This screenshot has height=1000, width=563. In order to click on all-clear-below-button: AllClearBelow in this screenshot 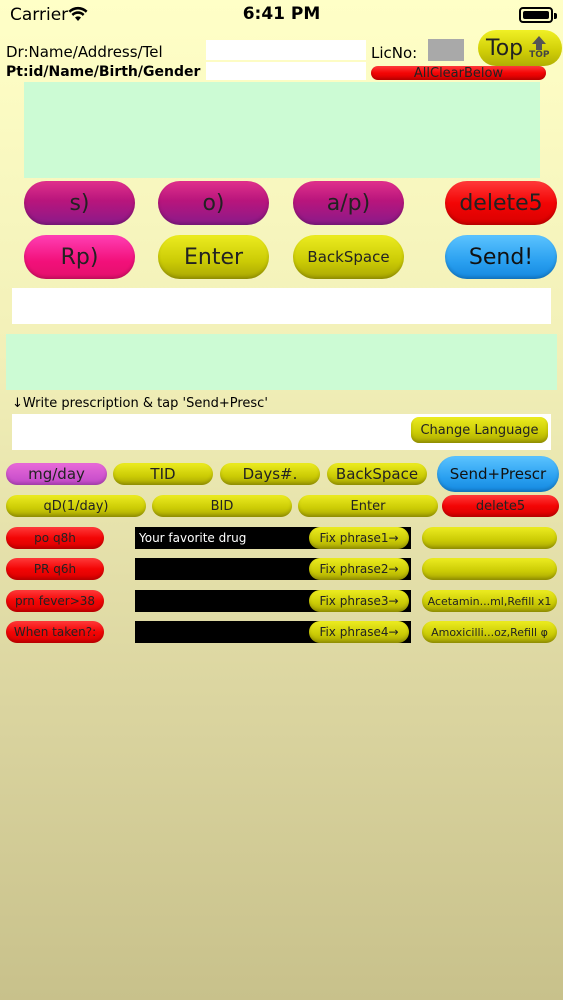, I will do `click(458, 73)`.